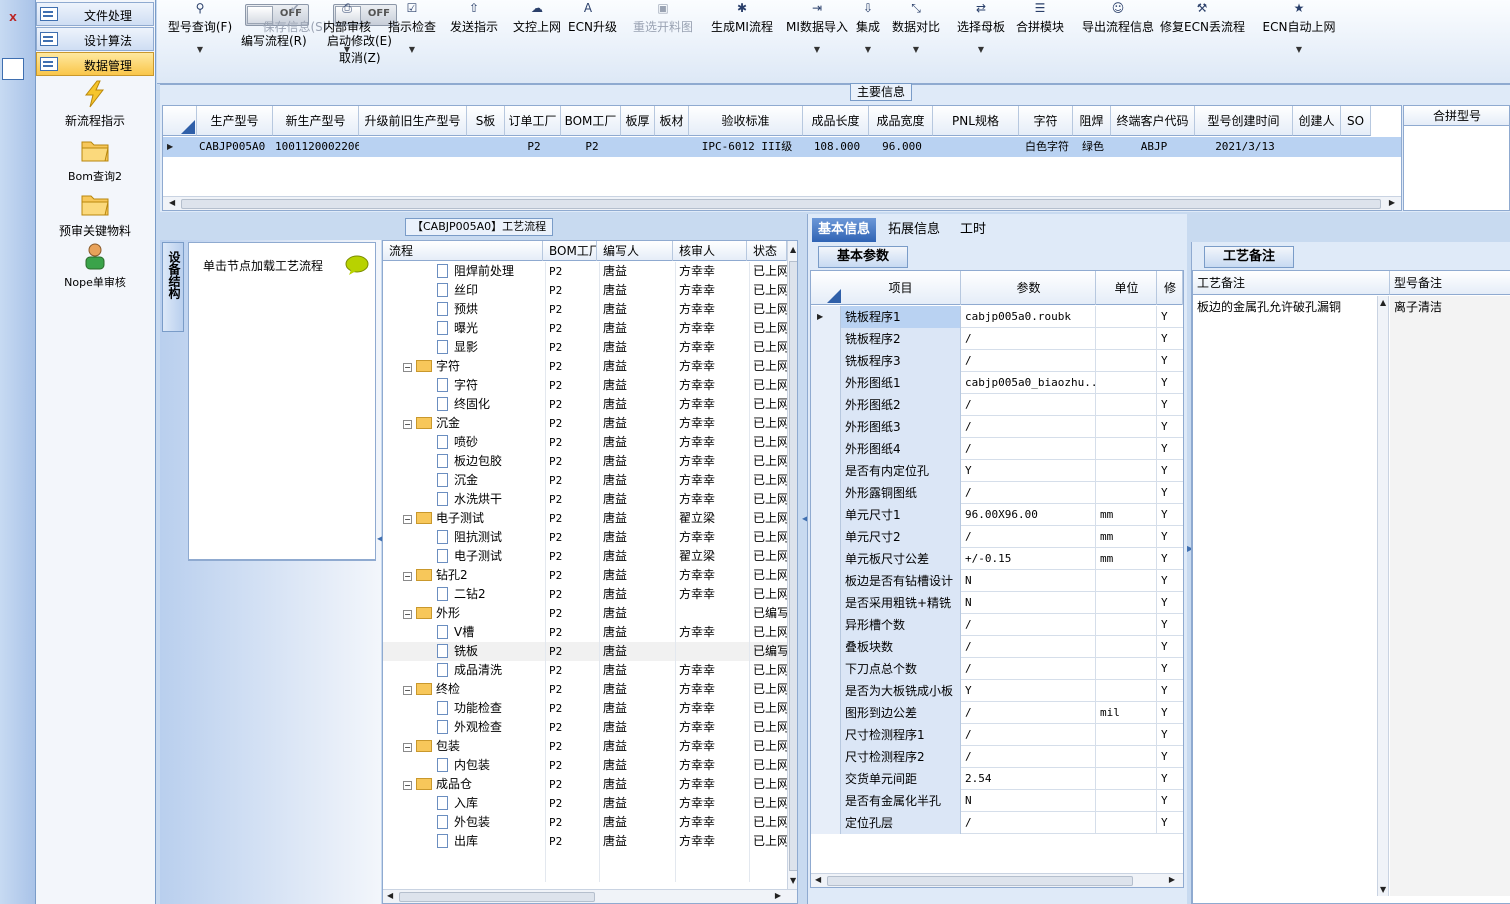 This screenshot has height=904, width=1510. I want to click on param-value: 2.54, so click(1029, 779).